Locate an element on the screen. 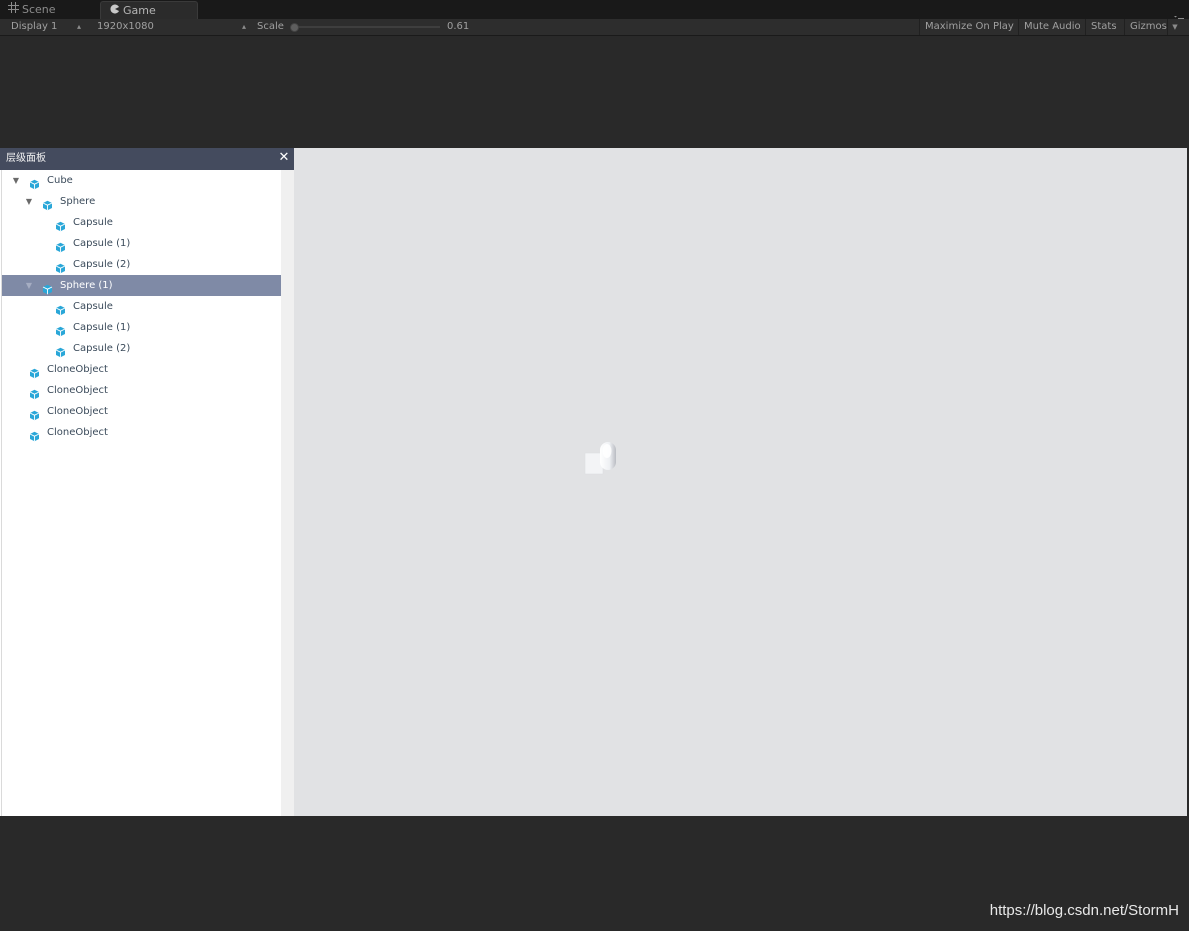 Image resolution: width=1189 pixels, height=931 pixels. resolution-select: 1920x1080 ▴︎ is located at coordinates (171, 27).